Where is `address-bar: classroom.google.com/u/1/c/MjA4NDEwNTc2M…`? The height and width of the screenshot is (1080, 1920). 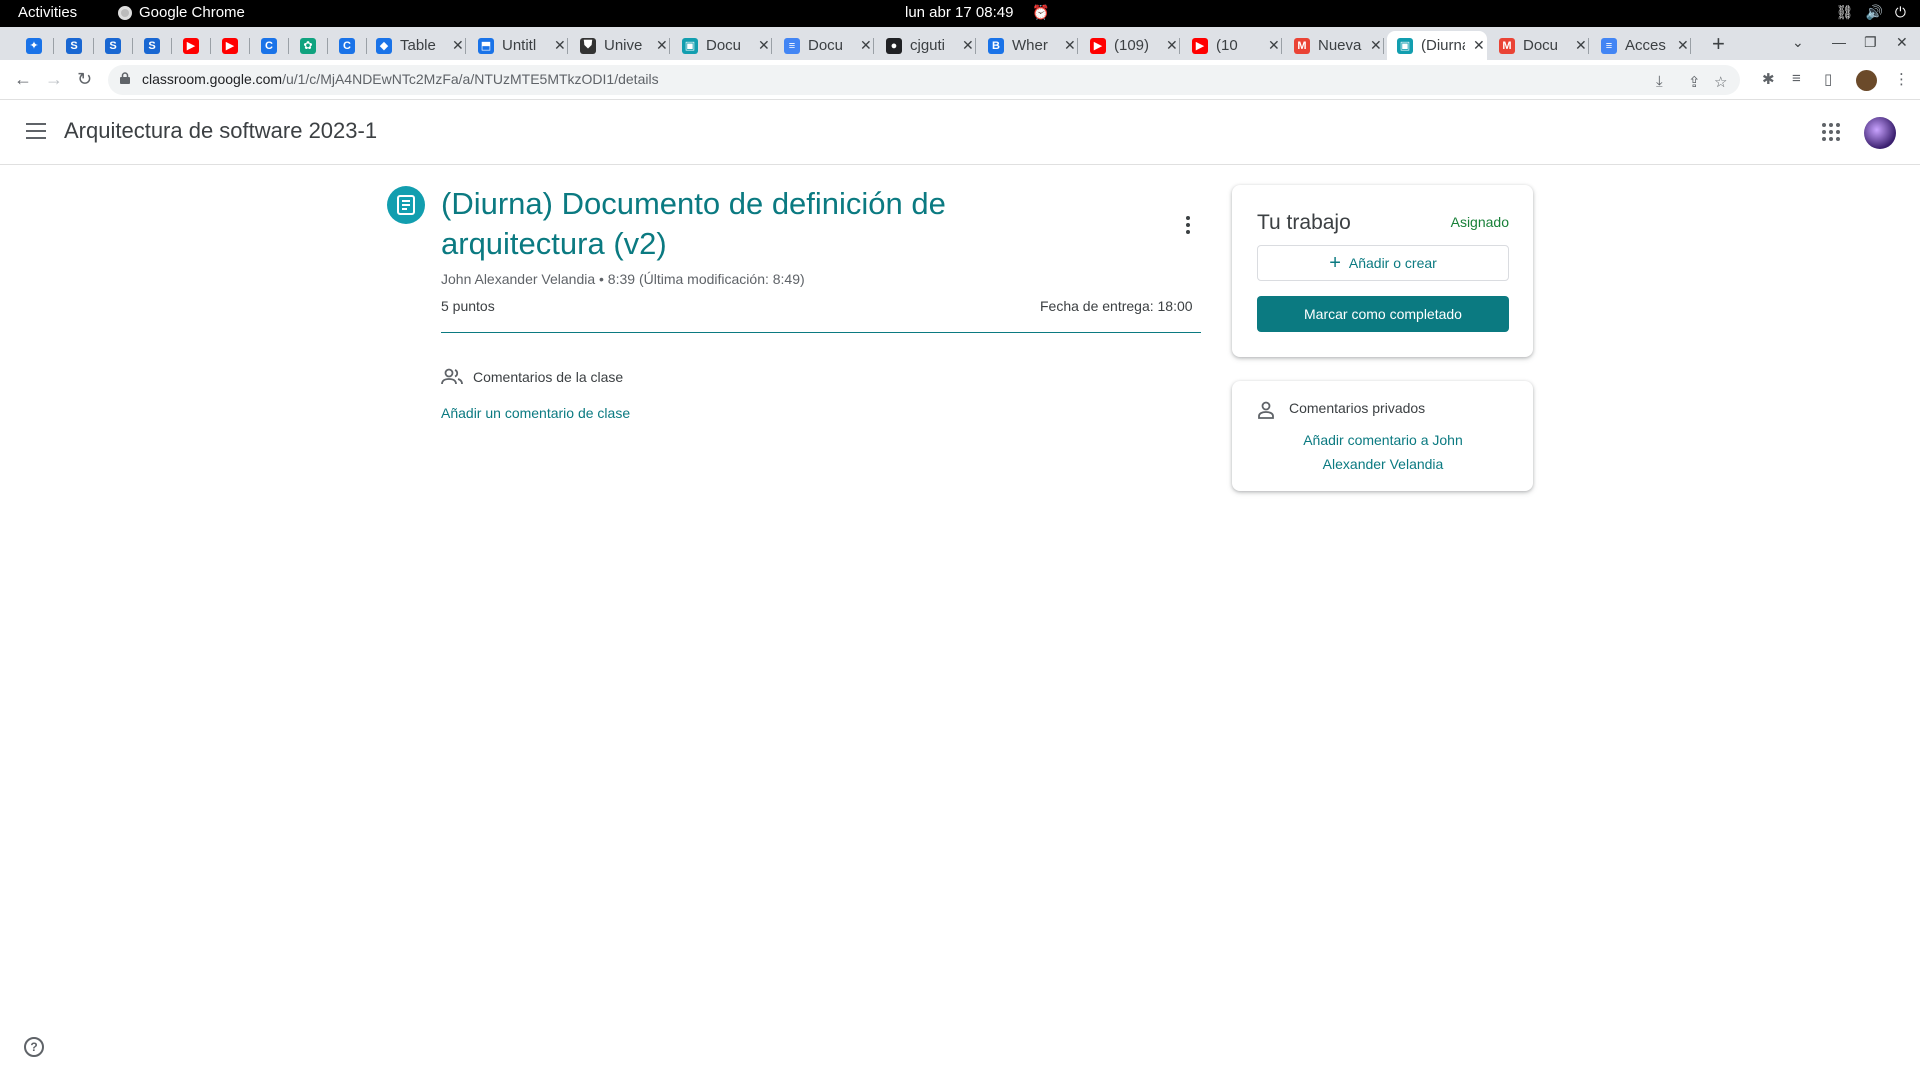 address-bar: classroom.google.com/u/1/c/MjA4NDEwNTc2M… is located at coordinates (924, 80).